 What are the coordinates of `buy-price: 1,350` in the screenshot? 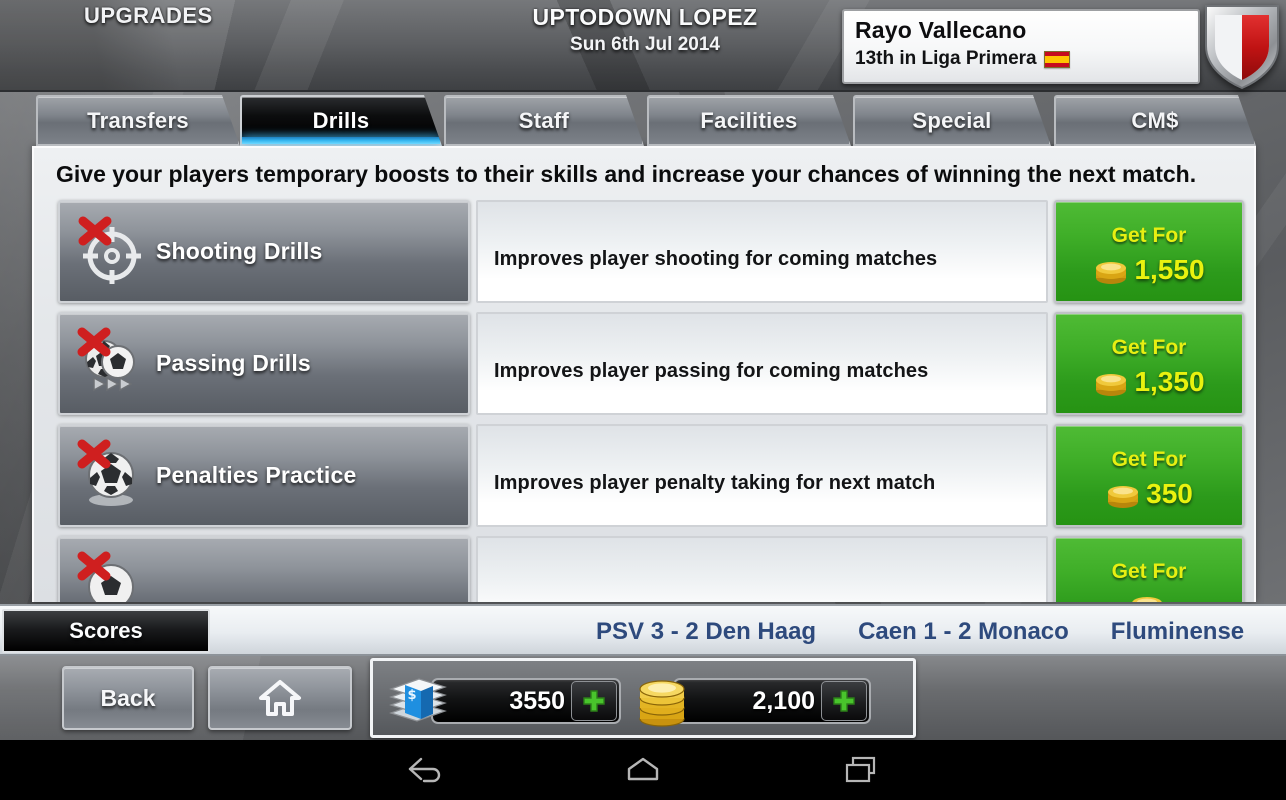 It's located at (1169, 382).